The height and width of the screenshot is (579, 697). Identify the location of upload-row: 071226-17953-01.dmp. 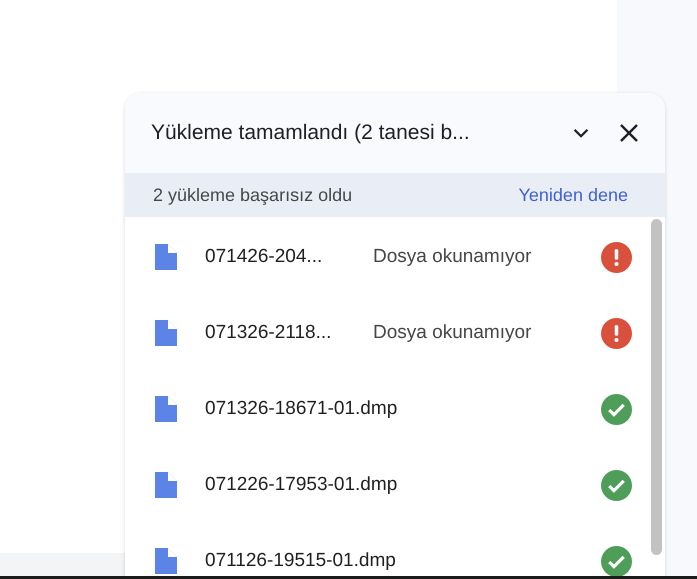
(395, 485).